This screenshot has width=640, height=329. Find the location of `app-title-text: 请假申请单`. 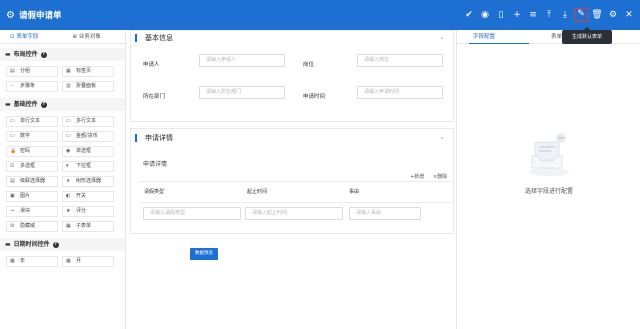

app-title-text: 请假申请单 is located at coordinates (40, 16).